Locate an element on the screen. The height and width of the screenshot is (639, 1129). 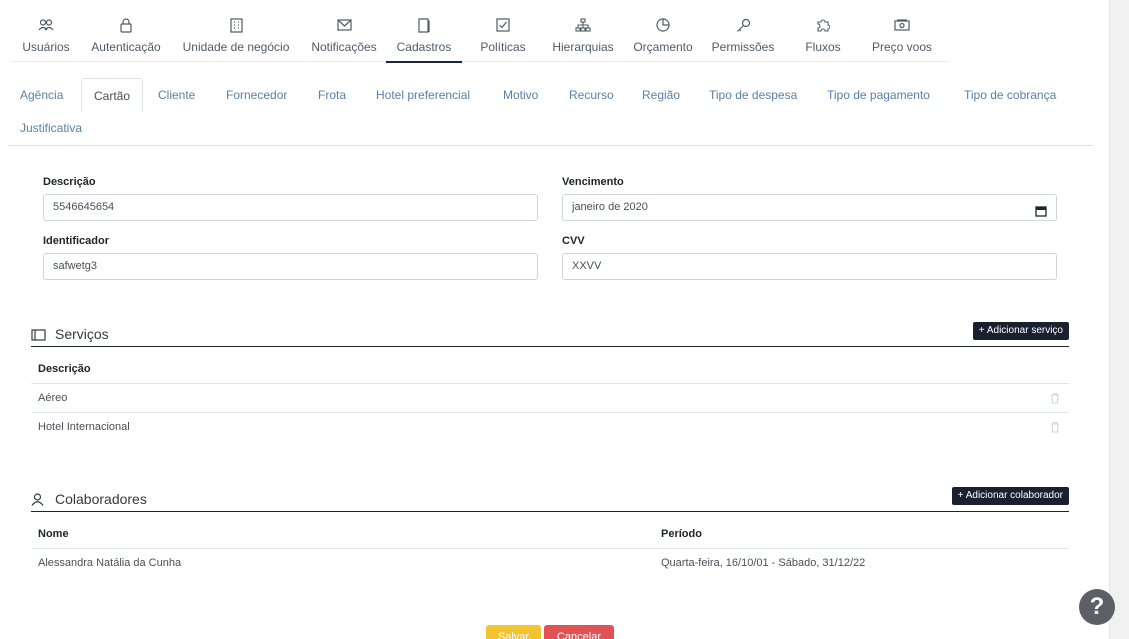
users-icon is located at coordinates (46, 25).